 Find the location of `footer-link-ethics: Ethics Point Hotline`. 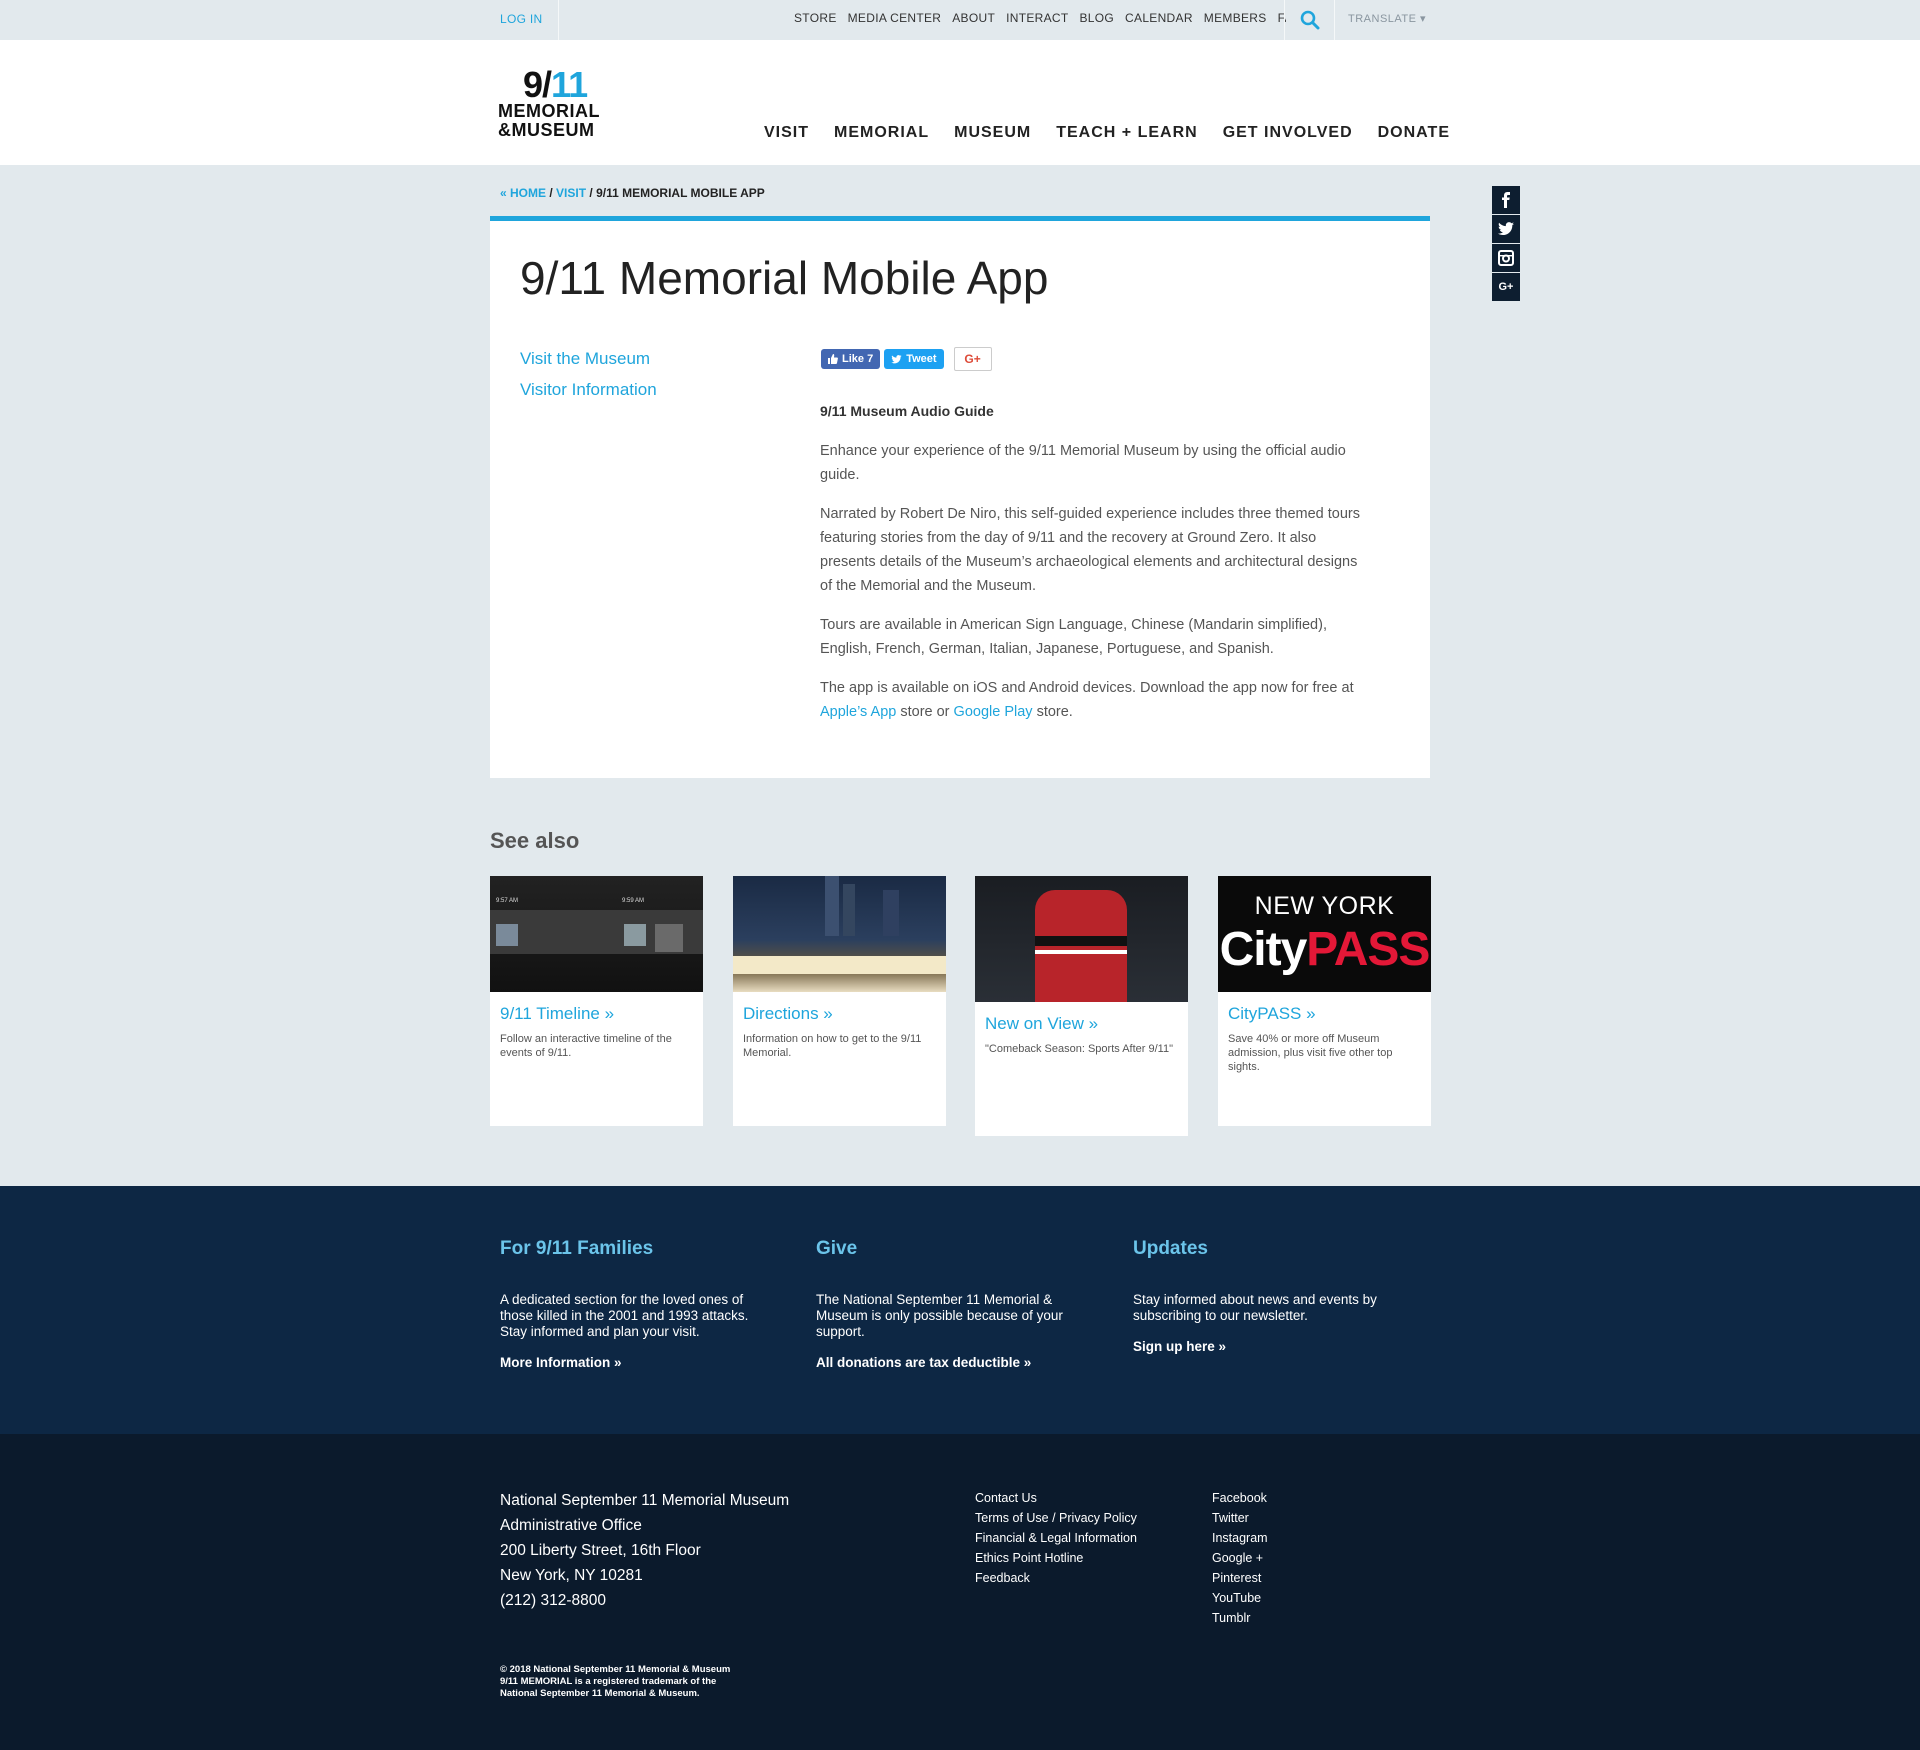

footer-link-ethics: Ethics Point Hotline is located at coordinates (1056, 1558).